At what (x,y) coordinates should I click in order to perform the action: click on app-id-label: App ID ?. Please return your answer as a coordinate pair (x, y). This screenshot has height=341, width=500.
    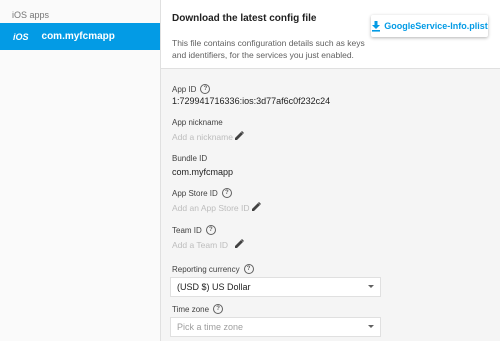
    Looking at the image, I should click on (191, 89).